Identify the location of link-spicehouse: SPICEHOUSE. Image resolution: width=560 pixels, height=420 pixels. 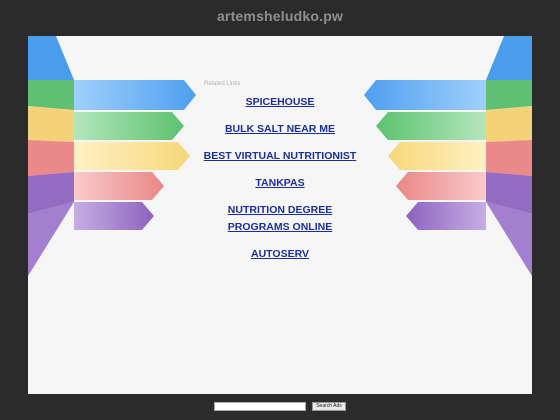
(280, 102).